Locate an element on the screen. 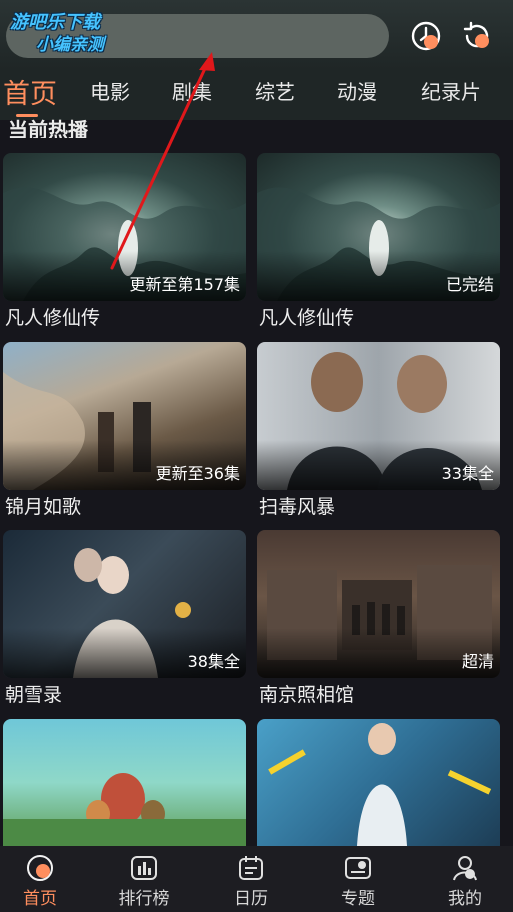 This screenshot has height=912, width=513. tab-variety: 综艺 is located at coordinates (275, 90).